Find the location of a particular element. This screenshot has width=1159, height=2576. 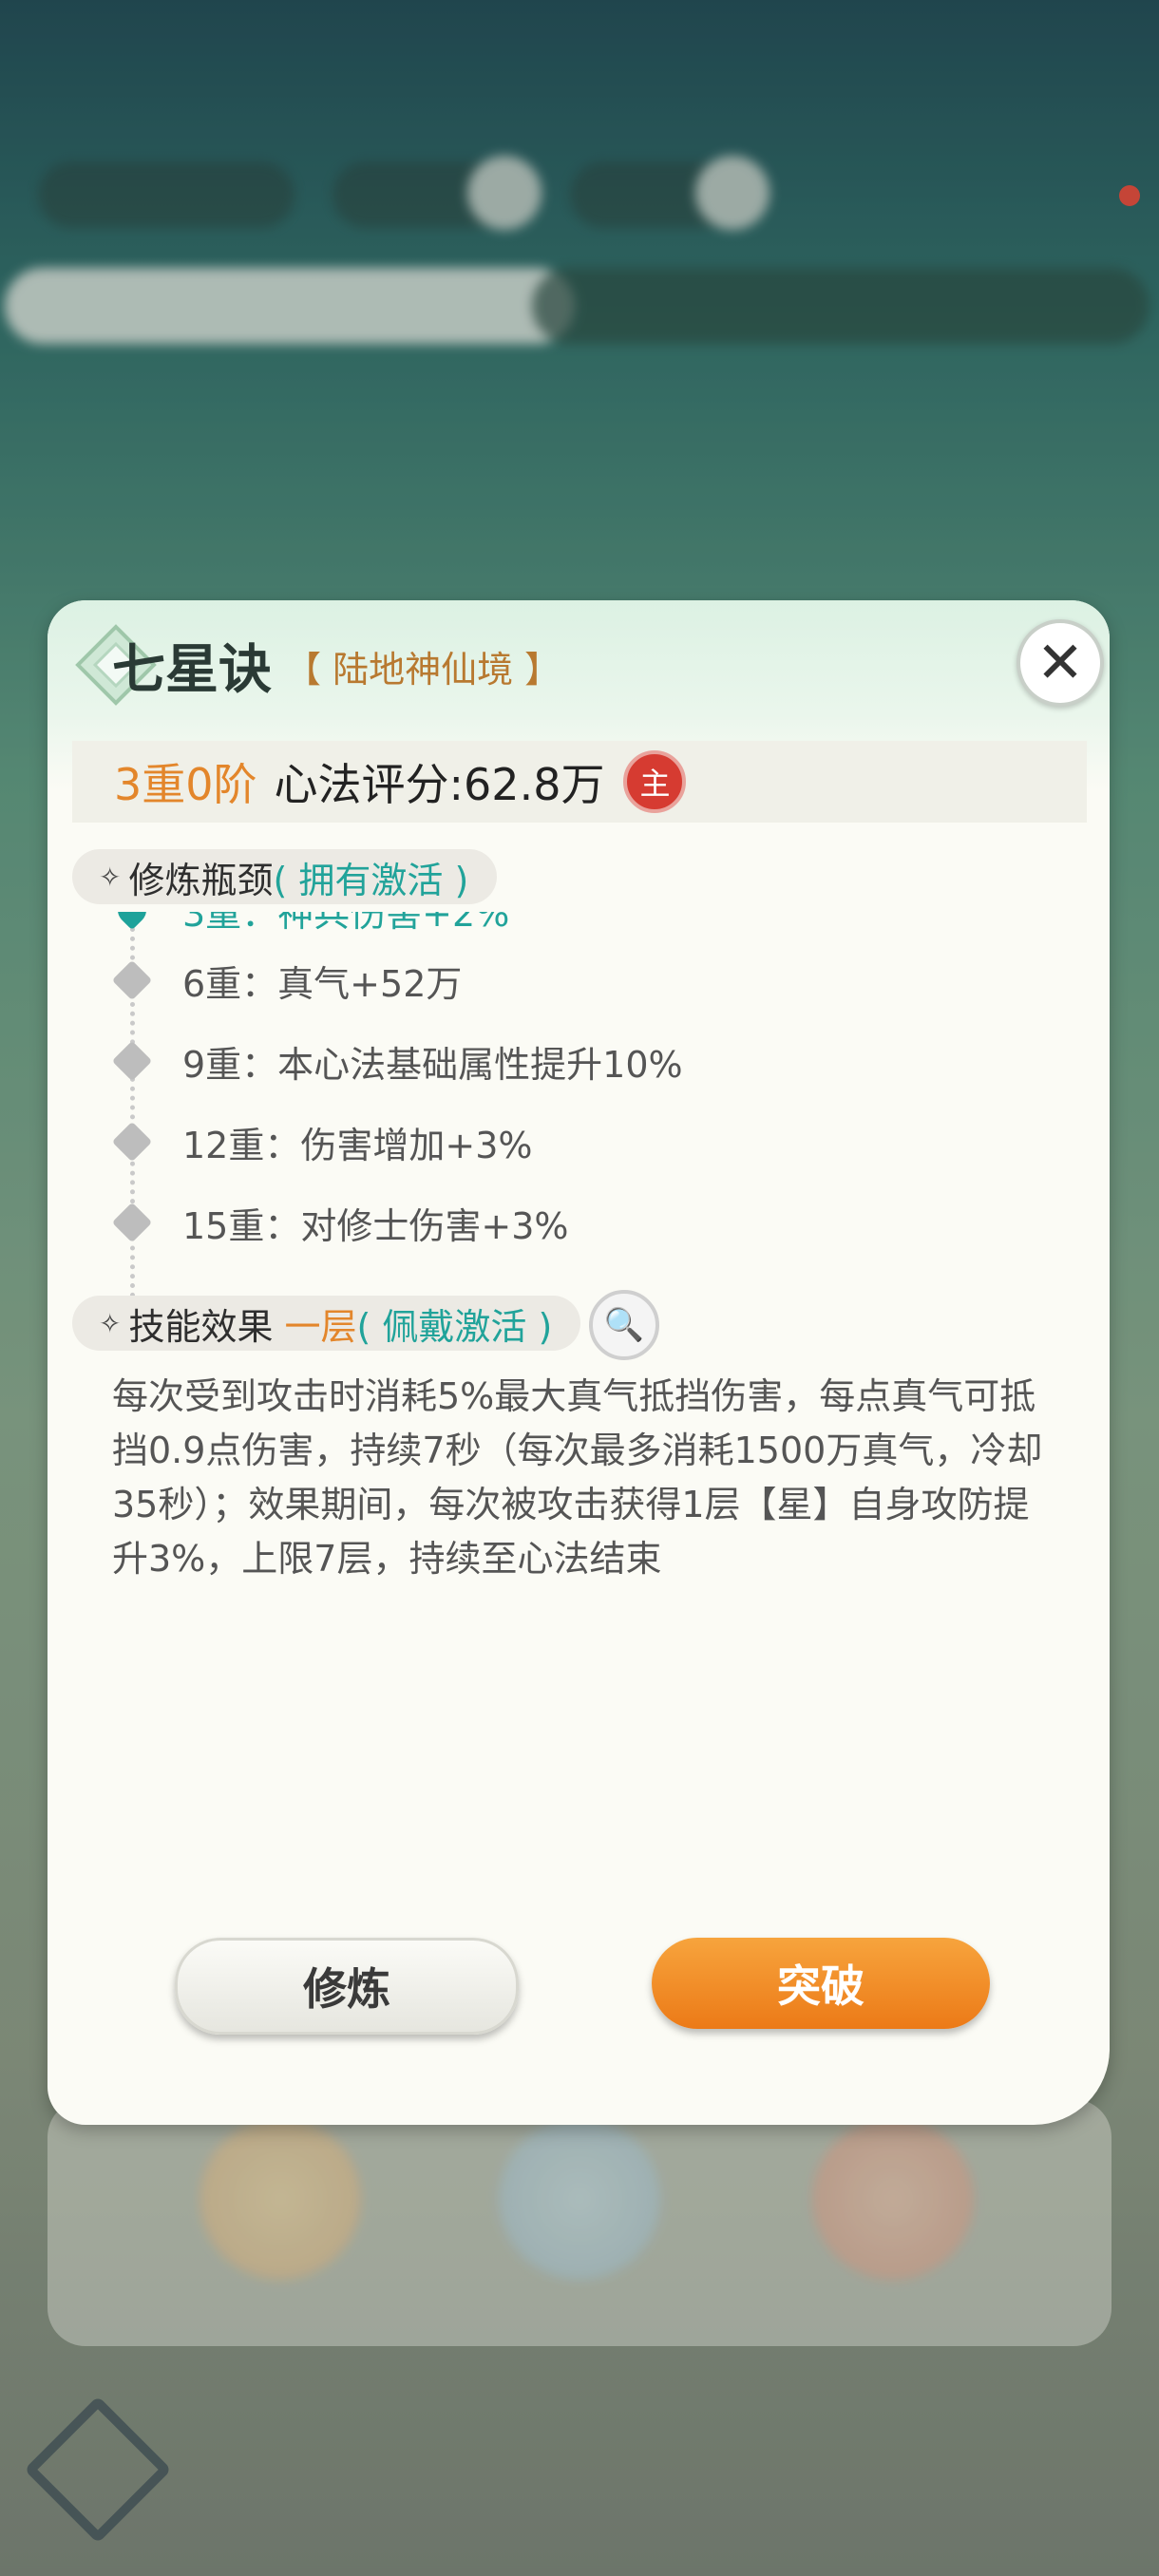

skill-level: 一层 is located at coordinates (320, 1326).